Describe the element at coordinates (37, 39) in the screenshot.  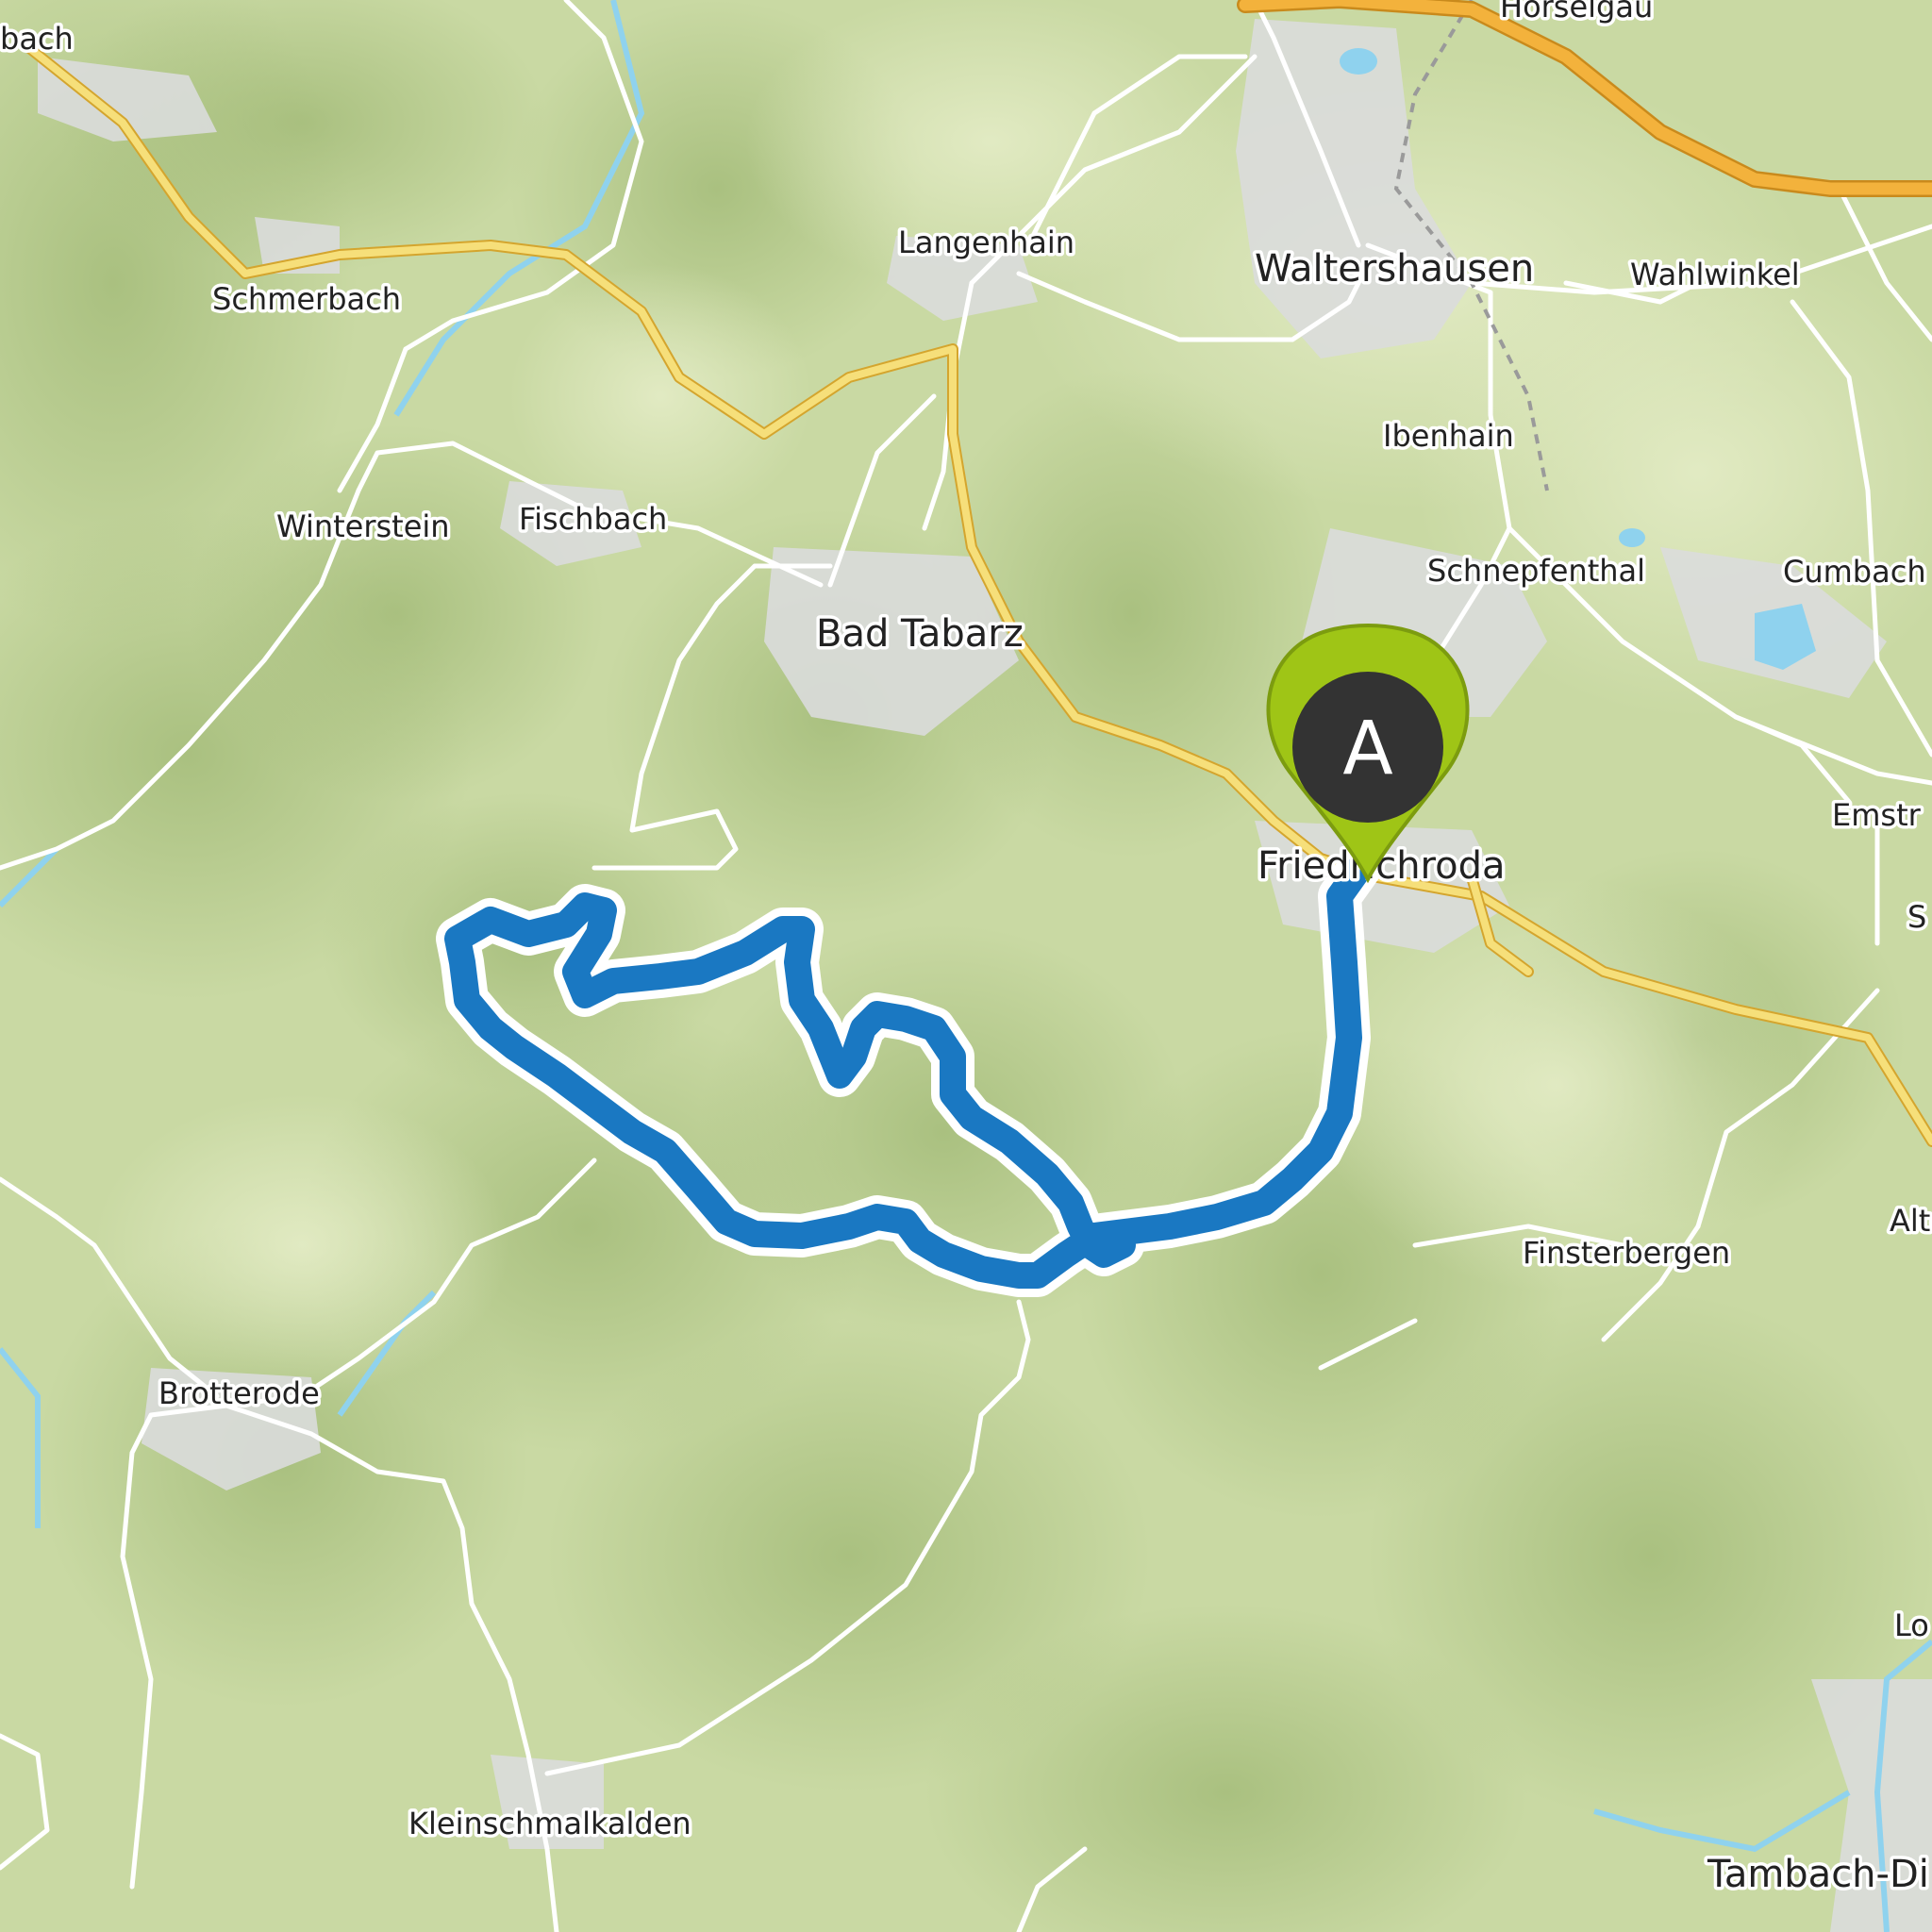
I see `label-bach: bach` at that location.